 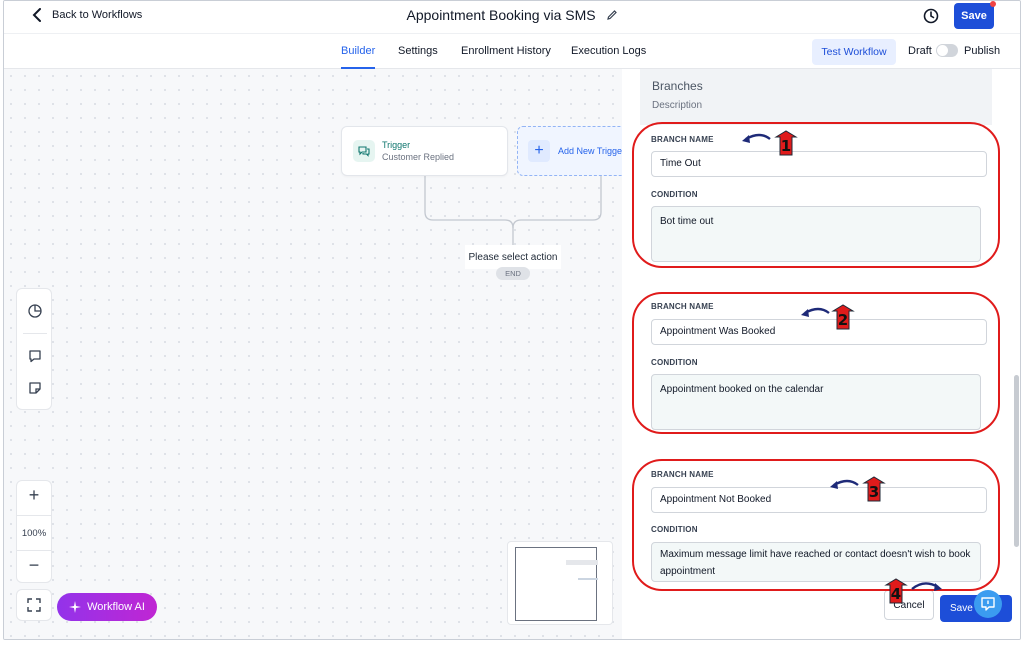 I want to click on header-save-label: Save, so click(x=974, y=16).